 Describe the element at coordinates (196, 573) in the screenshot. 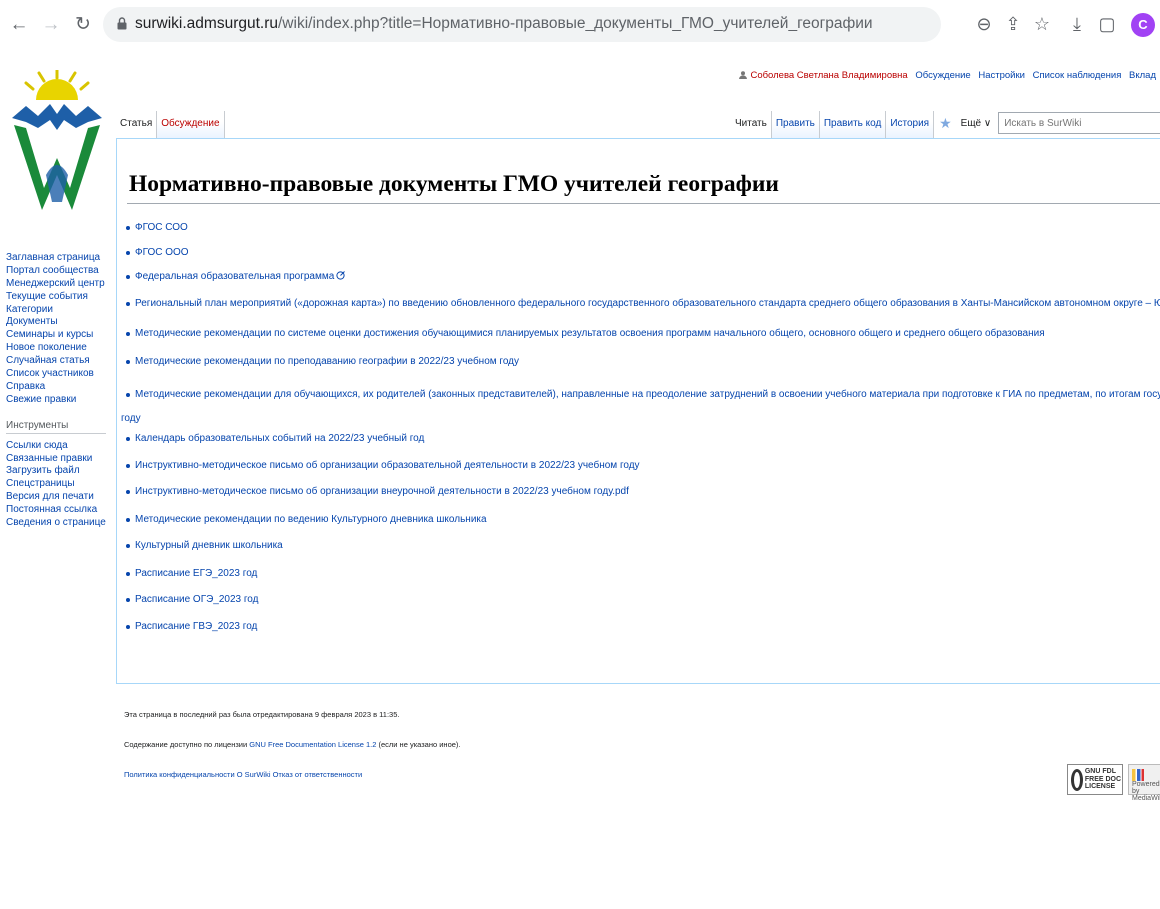

I see `document-link: Расписание ЕГЭ_2023 год` at that location.